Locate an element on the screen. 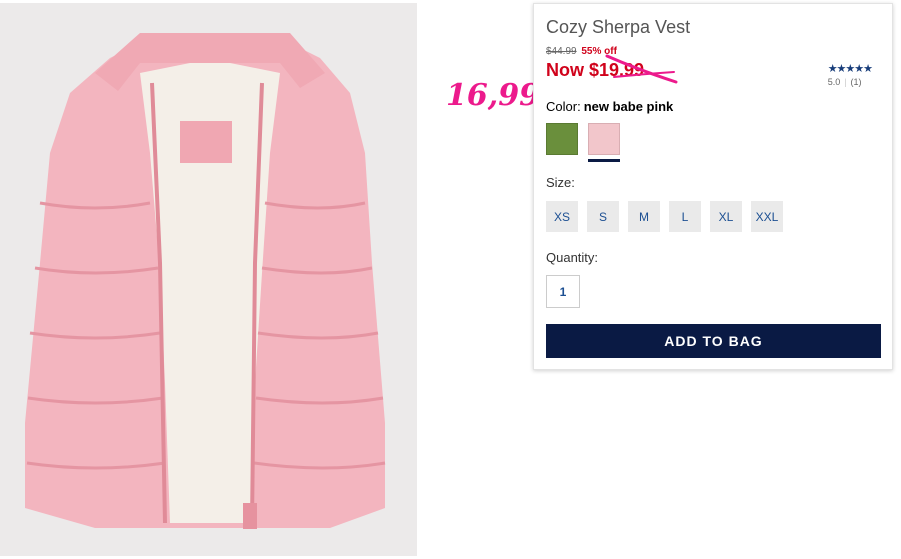 The height and width of the screenshot is (559, 901). size-button-s: S is located at coordinates (603, 216).